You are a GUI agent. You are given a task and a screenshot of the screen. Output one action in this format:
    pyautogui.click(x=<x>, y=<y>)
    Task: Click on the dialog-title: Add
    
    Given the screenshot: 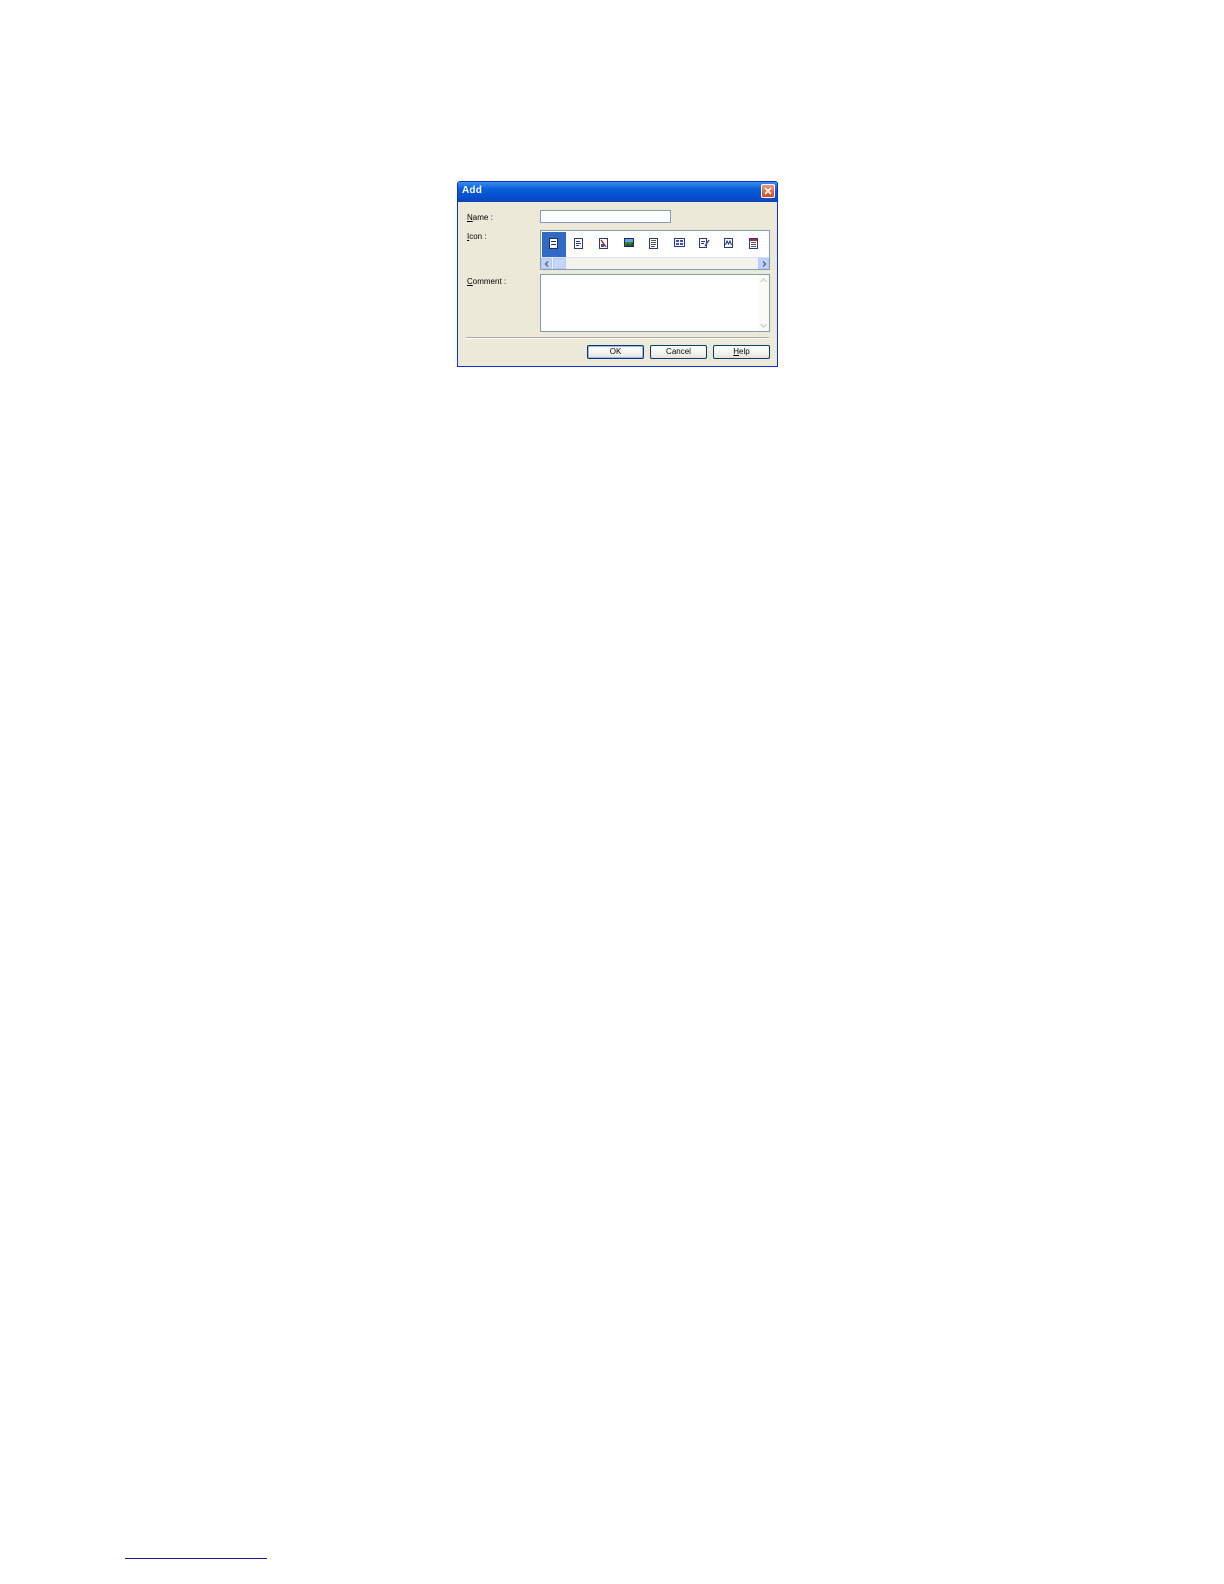 What is the action you would take?
    pyautogui.click(x=472, y=190)
    